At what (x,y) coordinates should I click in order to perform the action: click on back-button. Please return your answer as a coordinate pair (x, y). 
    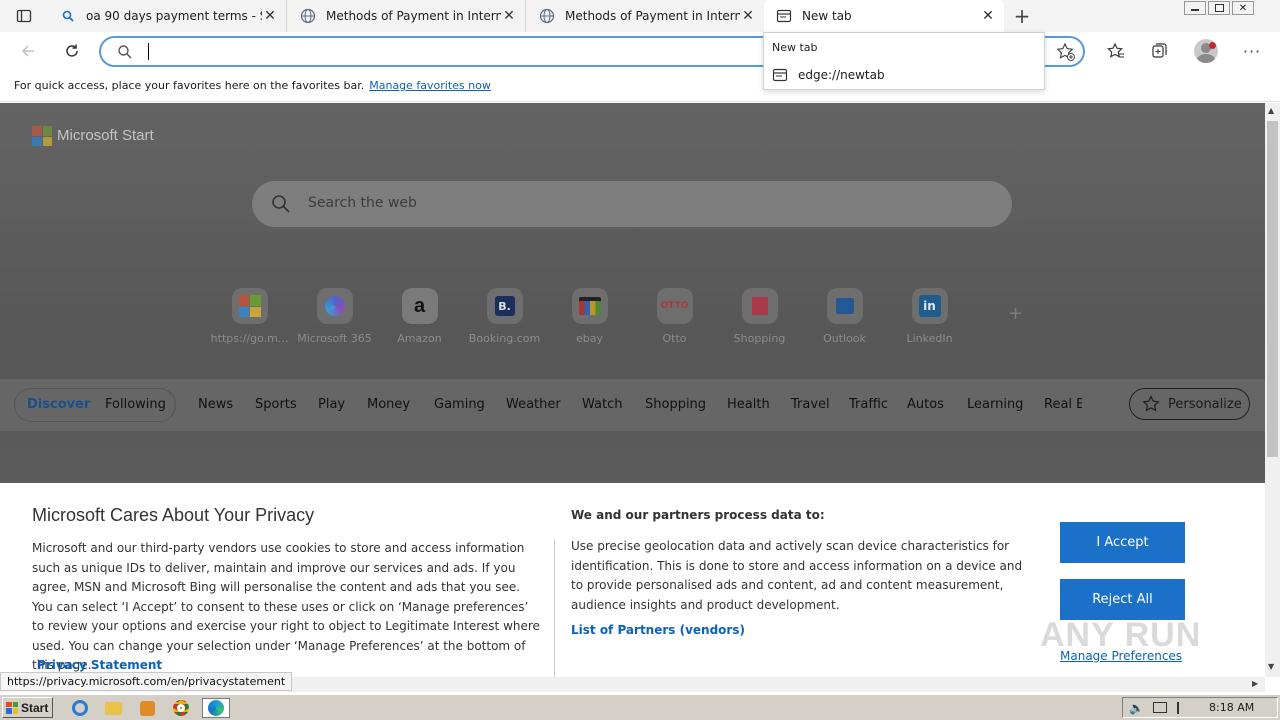
    Looking at the image, I should click on (28, 51).